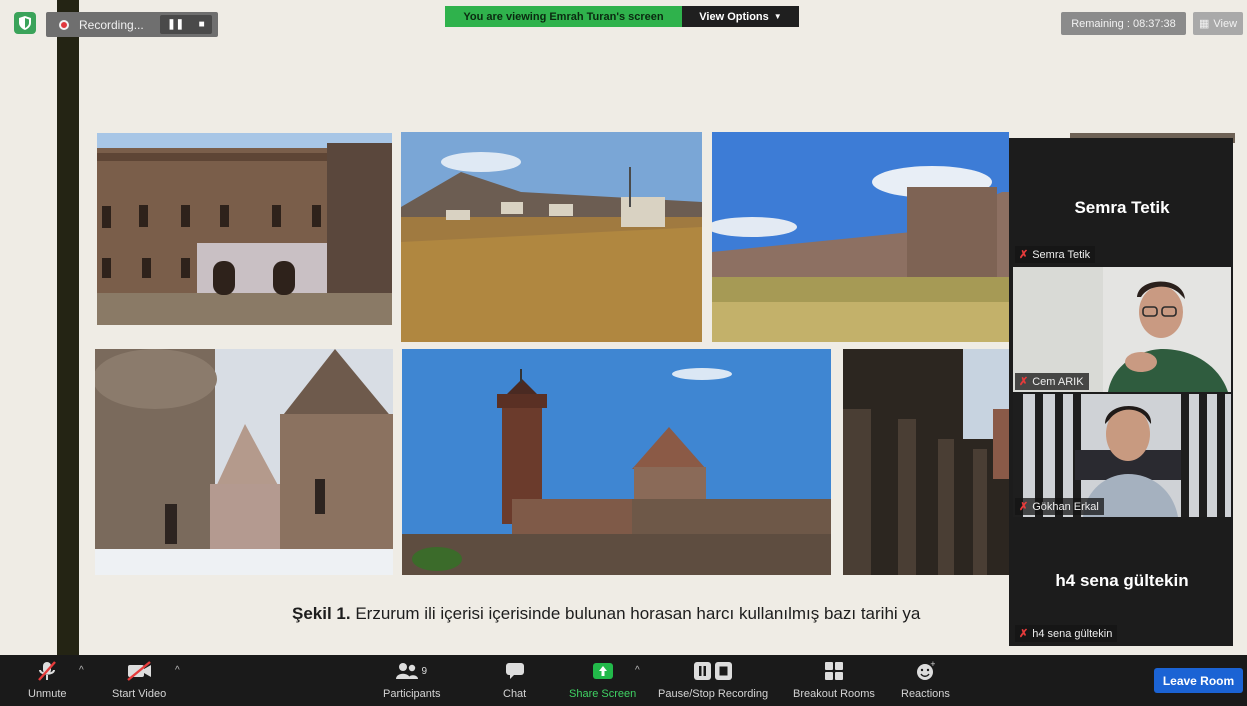  What do you see at coordinates (244, 462) in the screenshot?
I see `photo-kumbet-tombs` at bounding box center [244, 462].